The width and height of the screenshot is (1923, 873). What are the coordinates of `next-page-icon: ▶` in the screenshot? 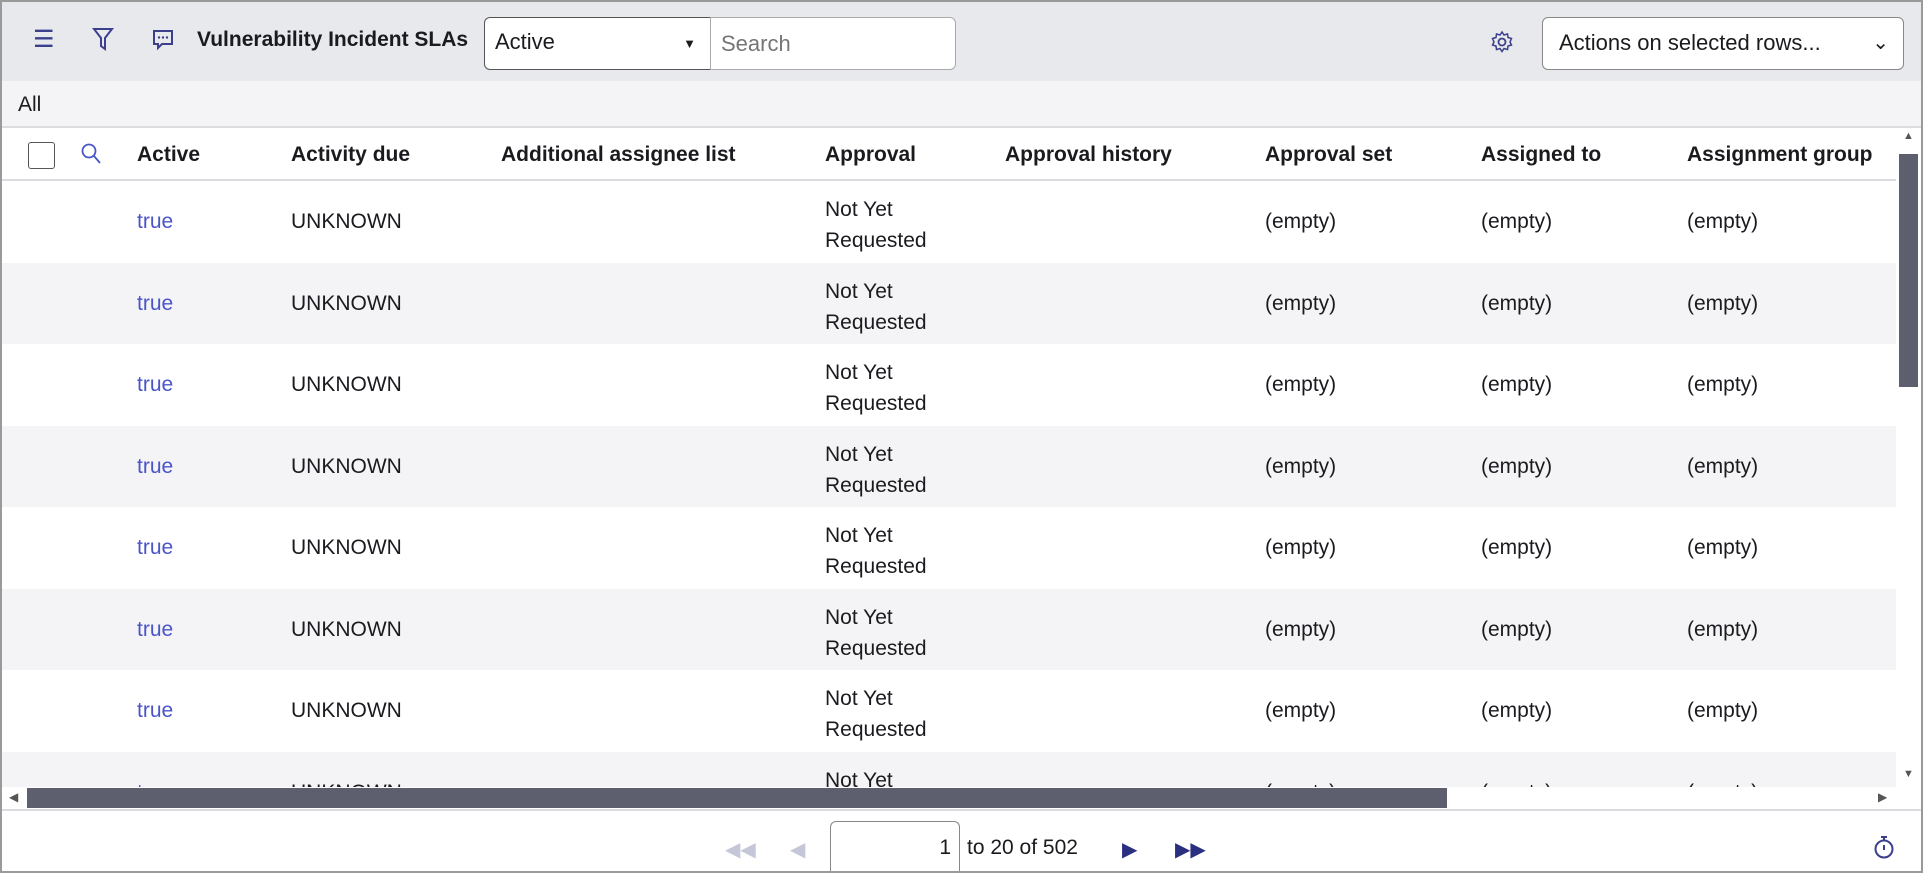 It's located at (1129, 849).